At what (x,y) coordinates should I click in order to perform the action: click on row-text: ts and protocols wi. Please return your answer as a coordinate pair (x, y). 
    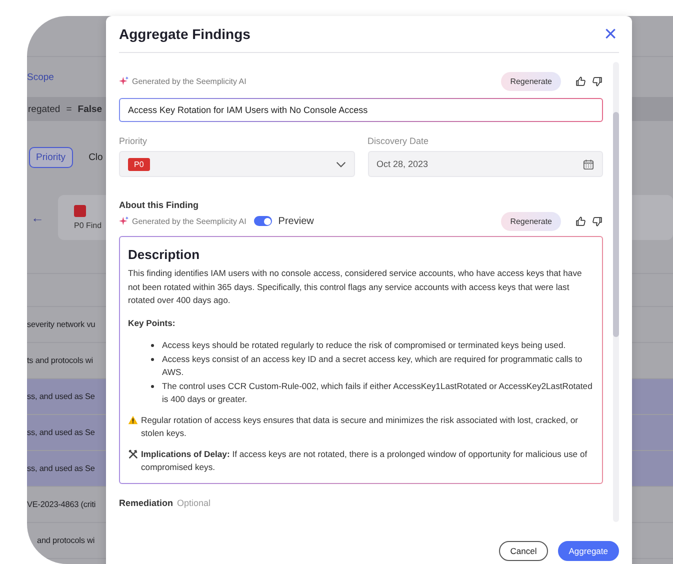
    Looking at the image, I should click on (60, 360).